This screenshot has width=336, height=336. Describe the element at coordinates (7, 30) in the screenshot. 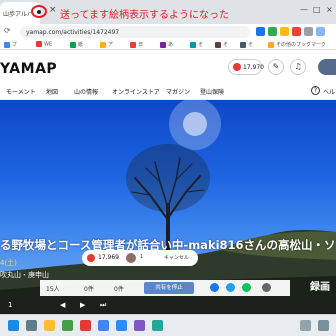

I see `refresh-icon: ⟳` at that location.